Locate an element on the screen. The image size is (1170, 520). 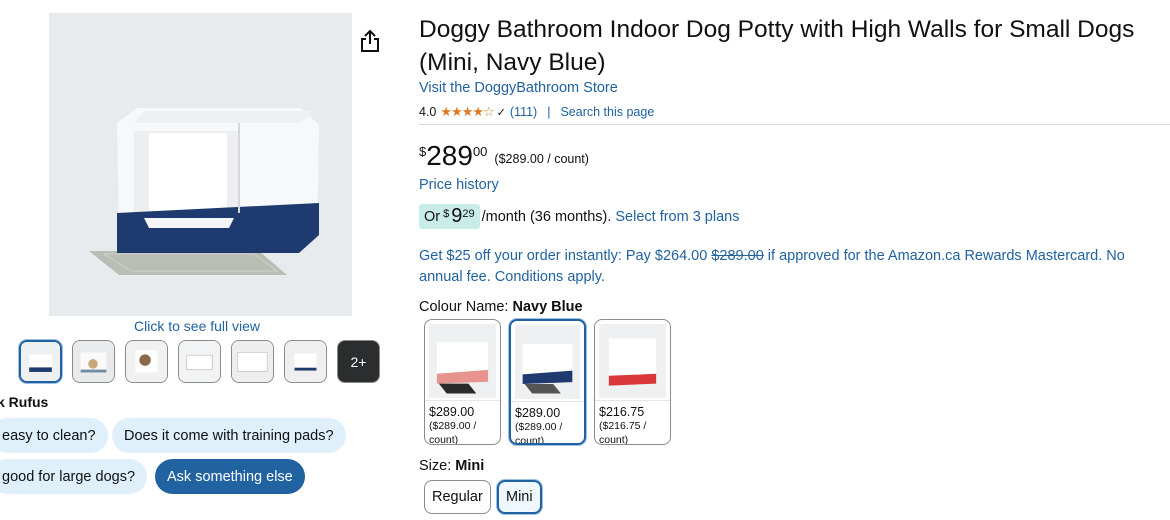
share-icon is located at coordinates (370, 41).